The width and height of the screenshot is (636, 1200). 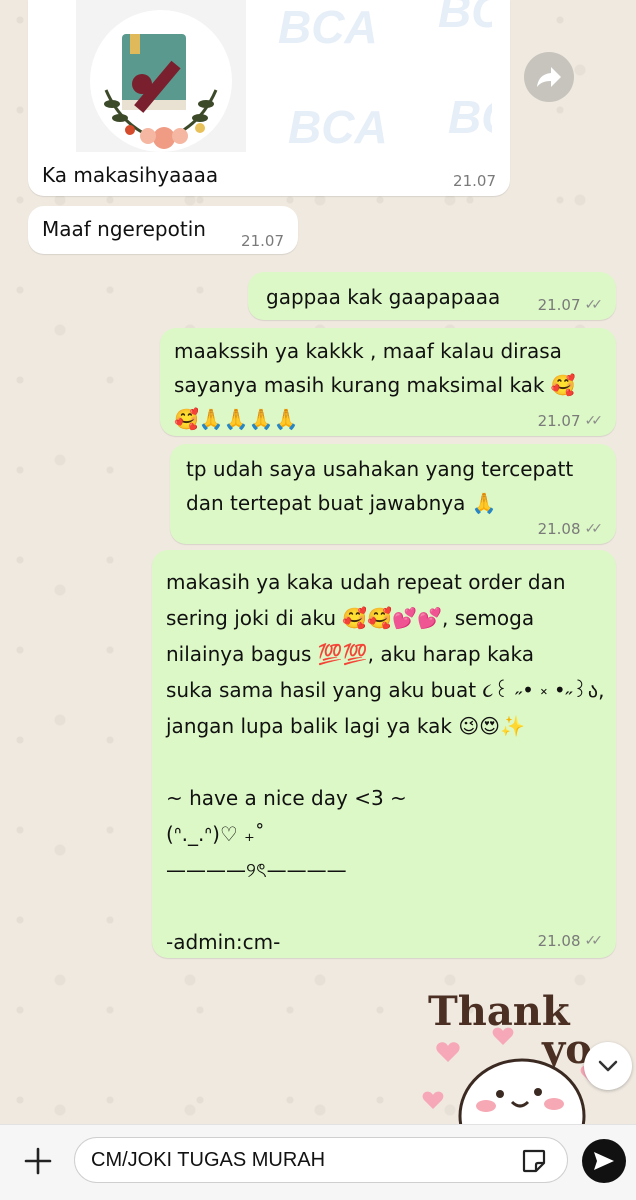 What do you see at coordinates (124, 229) in the screenshot?
I see `message-text: Maaf ngerepotin` at bounding box center [124, 229].